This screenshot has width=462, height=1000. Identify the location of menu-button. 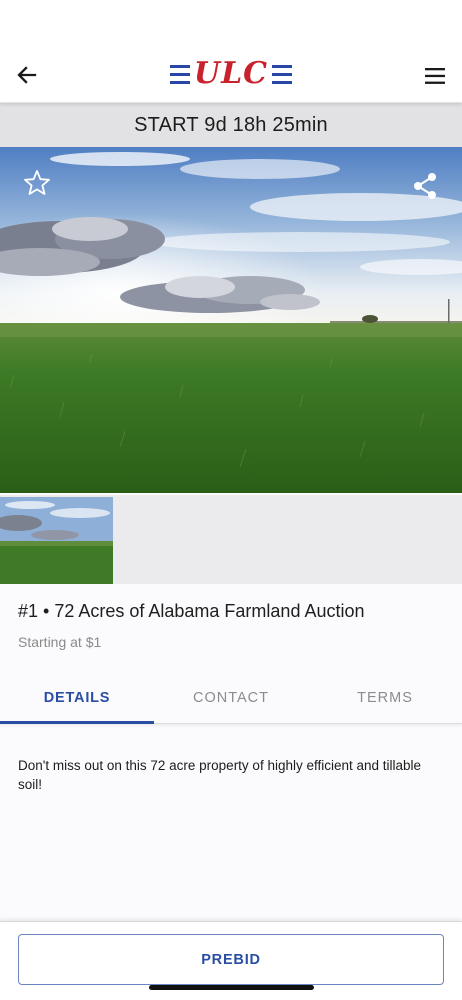
(435, 76).